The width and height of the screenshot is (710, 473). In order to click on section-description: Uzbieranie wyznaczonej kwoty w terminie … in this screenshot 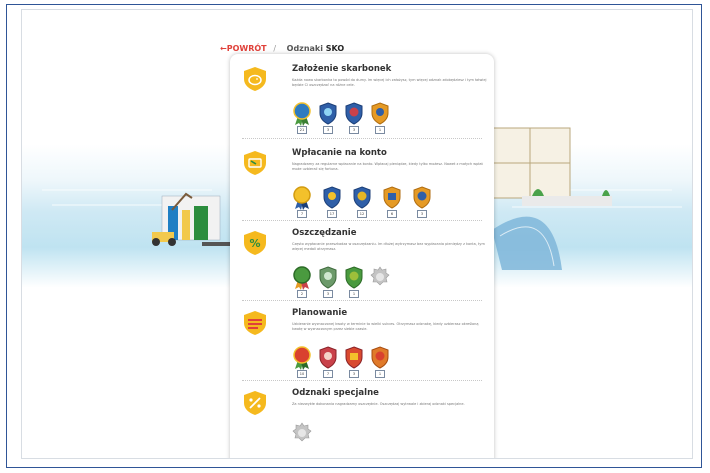, I will do `click(385, 326)`.